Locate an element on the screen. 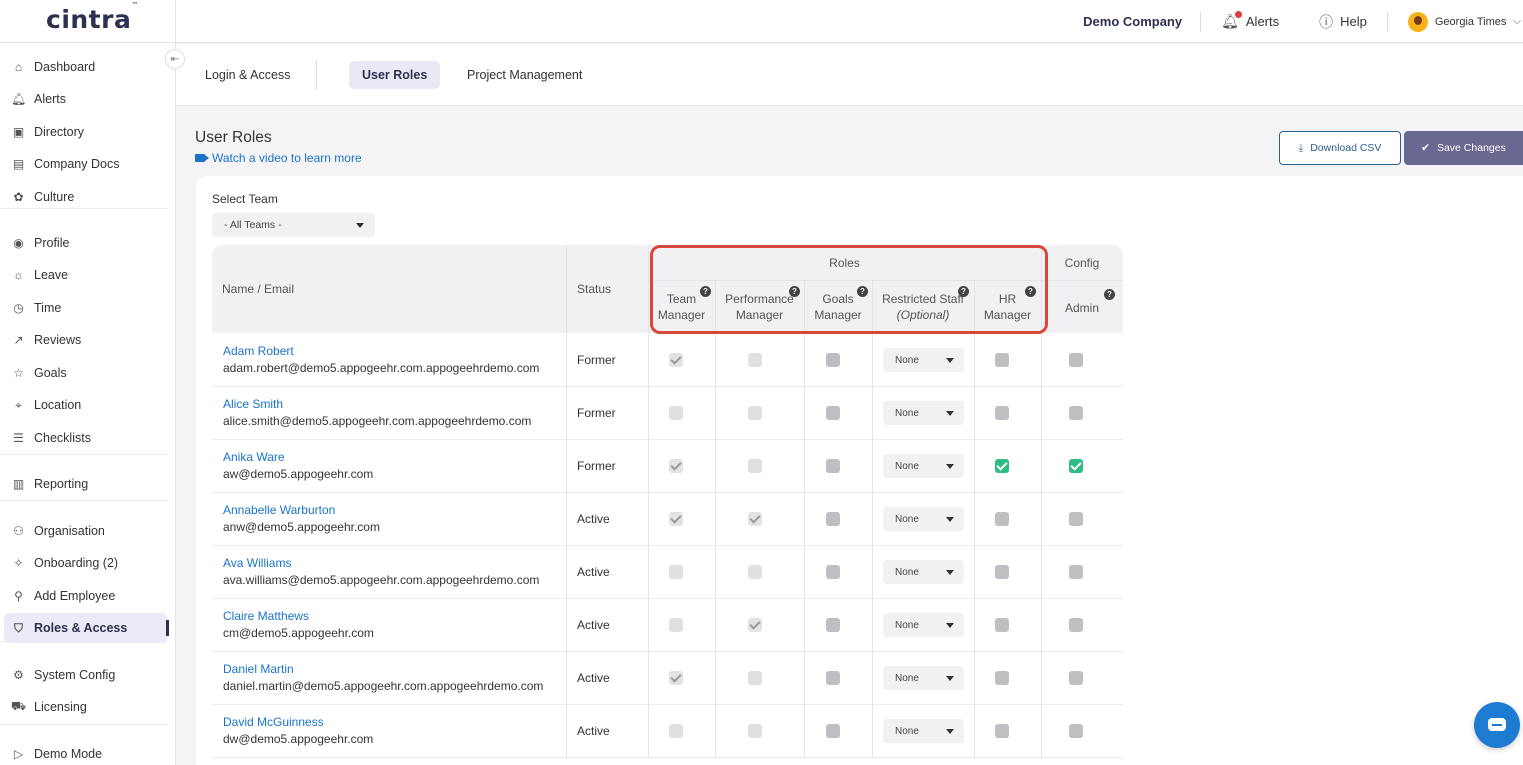  sidebar-item-alerts: 🔔︎ Alerts is located at coordinates (85, 99).